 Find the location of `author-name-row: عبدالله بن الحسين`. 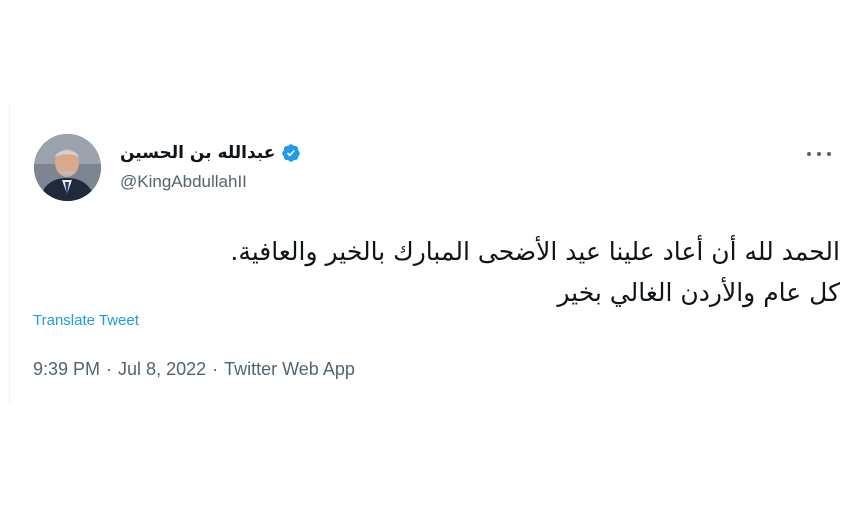

author-name-row: عبدالله بن الحسين is located at coordinates (210, 153).